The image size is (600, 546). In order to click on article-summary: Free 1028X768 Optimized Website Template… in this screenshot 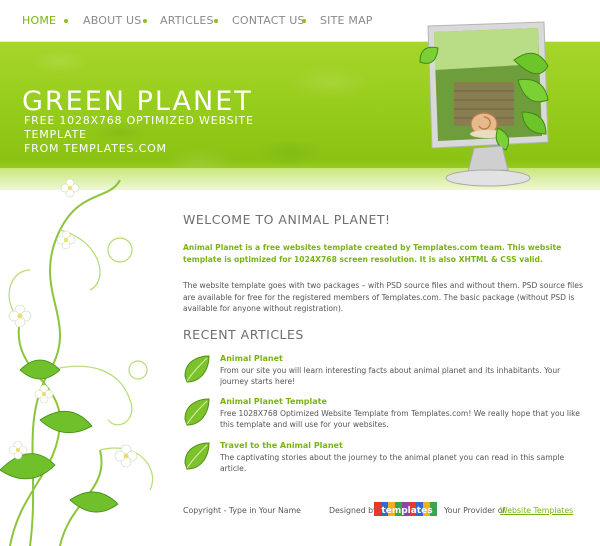, I will do `click(400, 419)`.